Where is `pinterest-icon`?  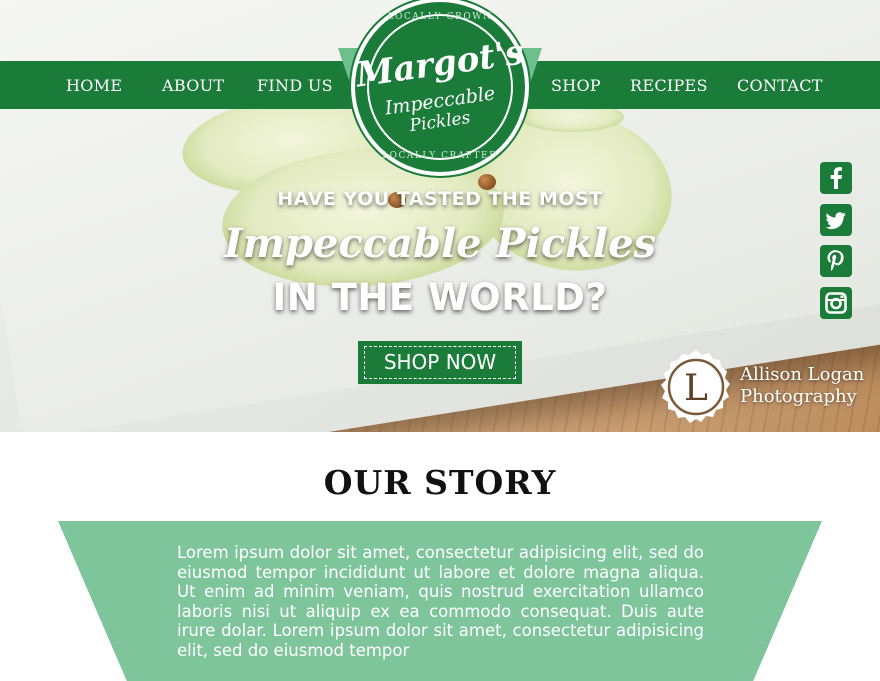 pinterest-icon is located at coordinates (836, 261).